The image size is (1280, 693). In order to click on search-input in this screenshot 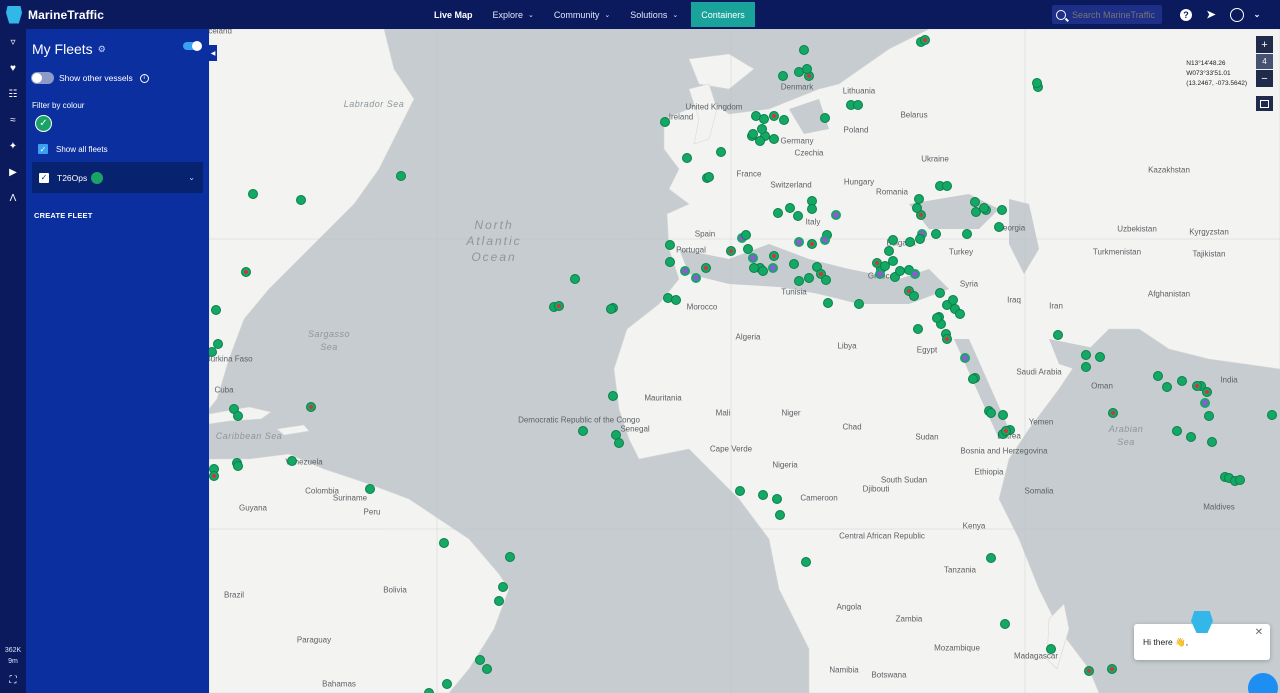, I will do `click(1116, 14)`.